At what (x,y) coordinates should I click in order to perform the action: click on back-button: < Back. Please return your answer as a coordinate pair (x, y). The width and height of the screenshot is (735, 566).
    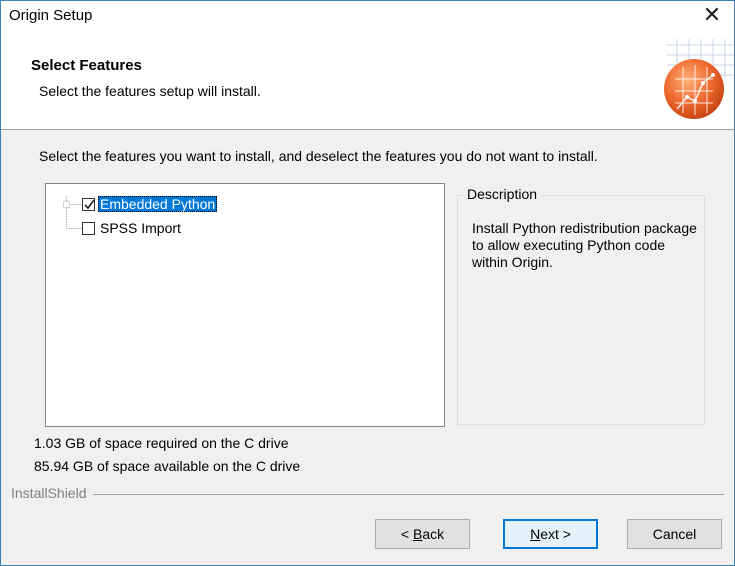
    Looking at the image, I should click on (422, 534).